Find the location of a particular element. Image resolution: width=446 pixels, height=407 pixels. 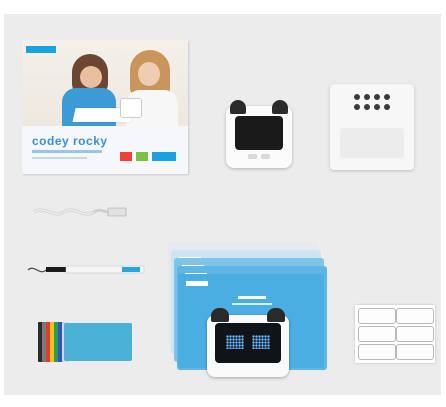

card-text-line is located at coordinates (252, 304).